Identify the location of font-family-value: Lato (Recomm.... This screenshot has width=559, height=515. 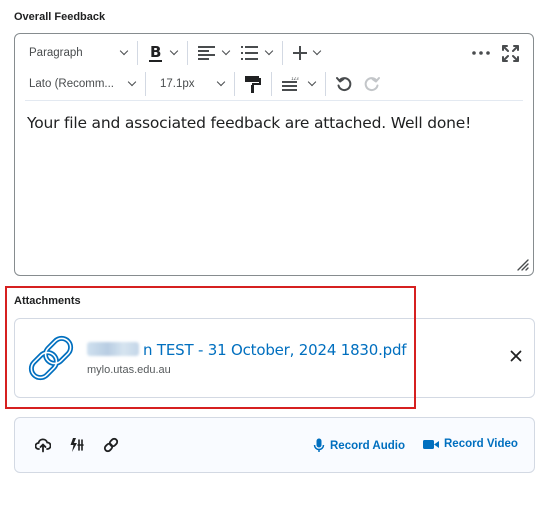
(71, 84).